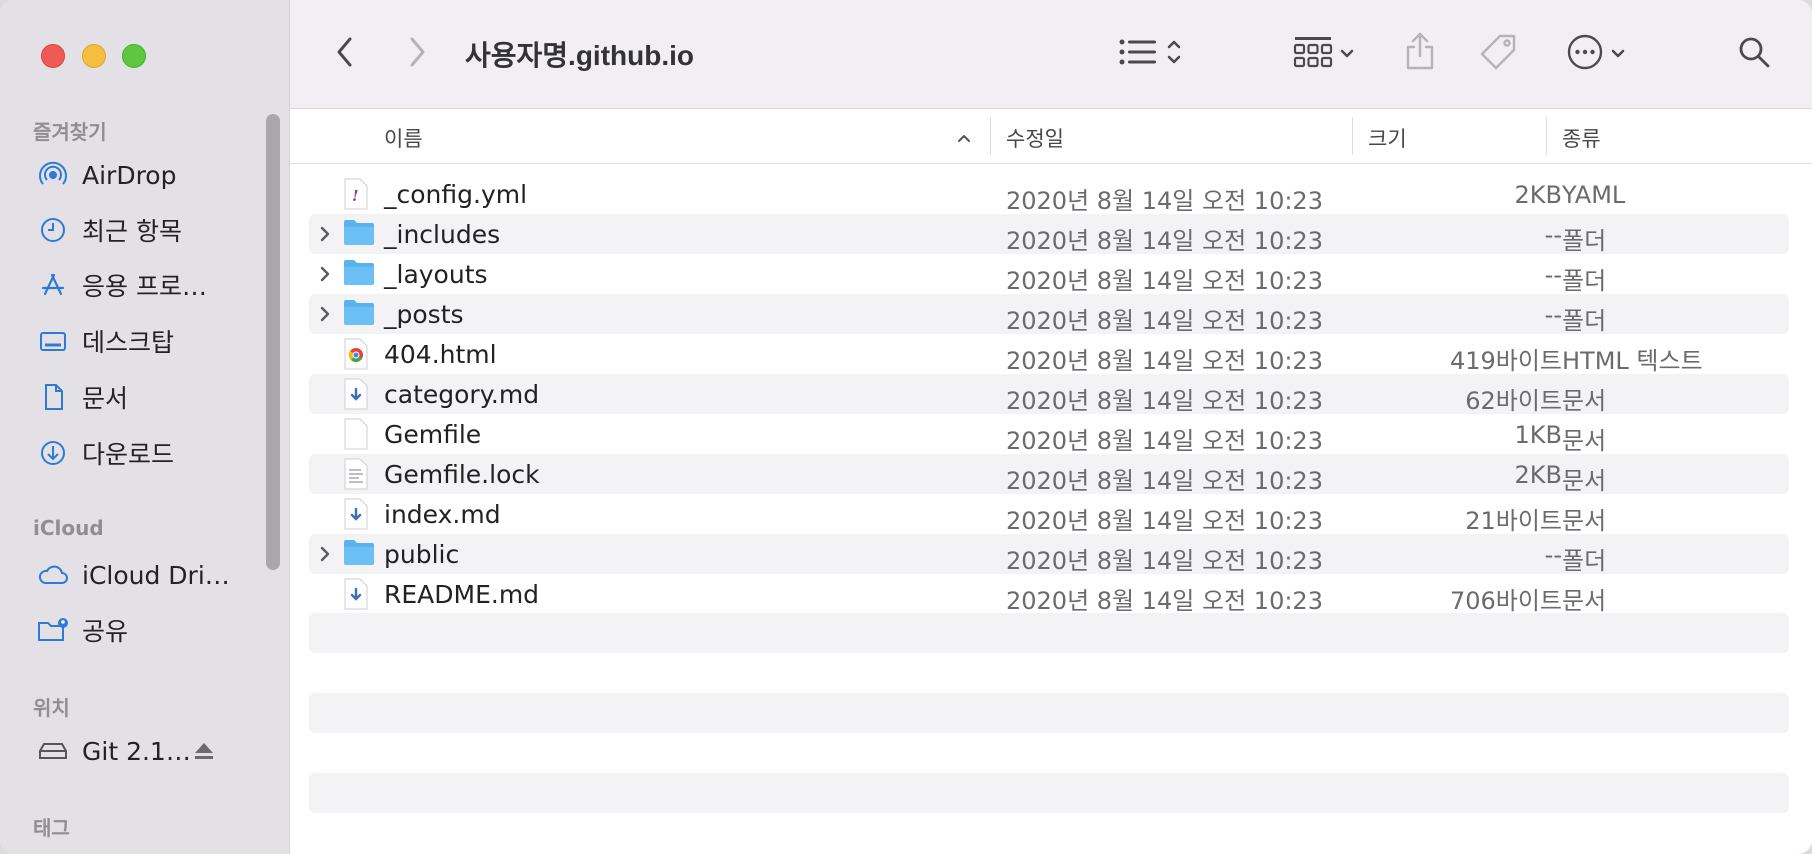 The width and height of the screenshot is (1812, 854). I want to click on file-size: 706바이트, so click(1505, 601).